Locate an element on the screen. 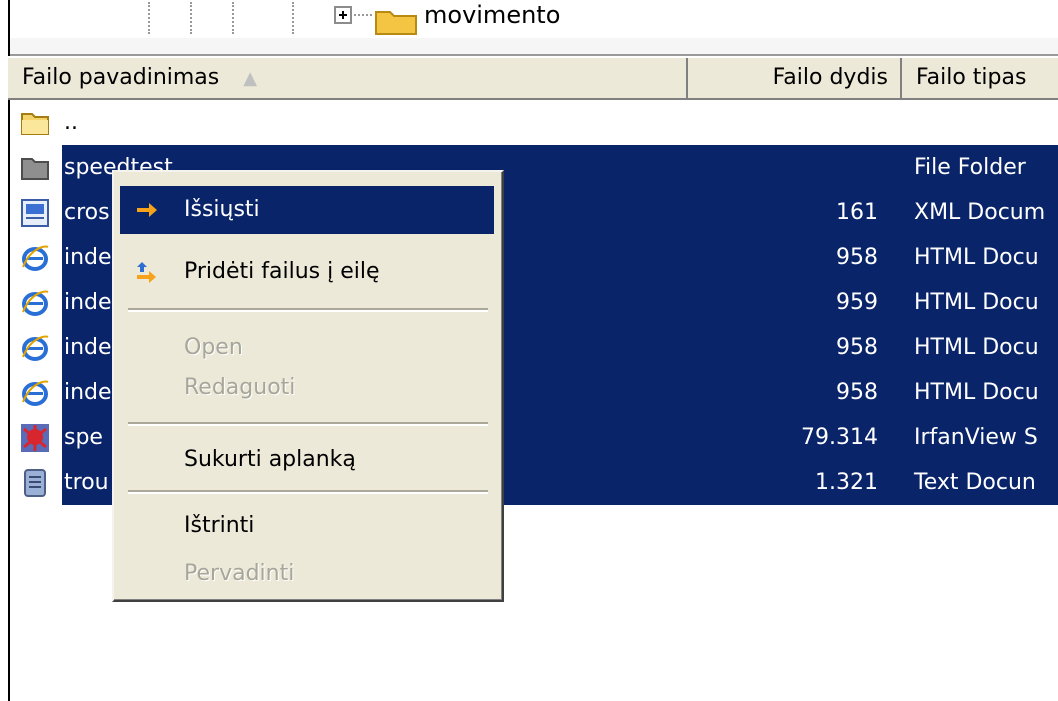 This screenshot has width=1058, height=701. folder-tree: movimento is located at coordinates (529, 18).